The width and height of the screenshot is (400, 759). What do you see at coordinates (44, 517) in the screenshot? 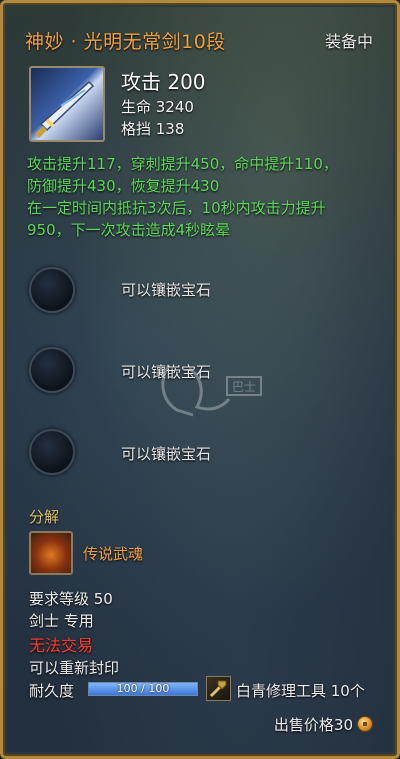
I see `dismantle-label: 分解` at bounding box center [44, 517].